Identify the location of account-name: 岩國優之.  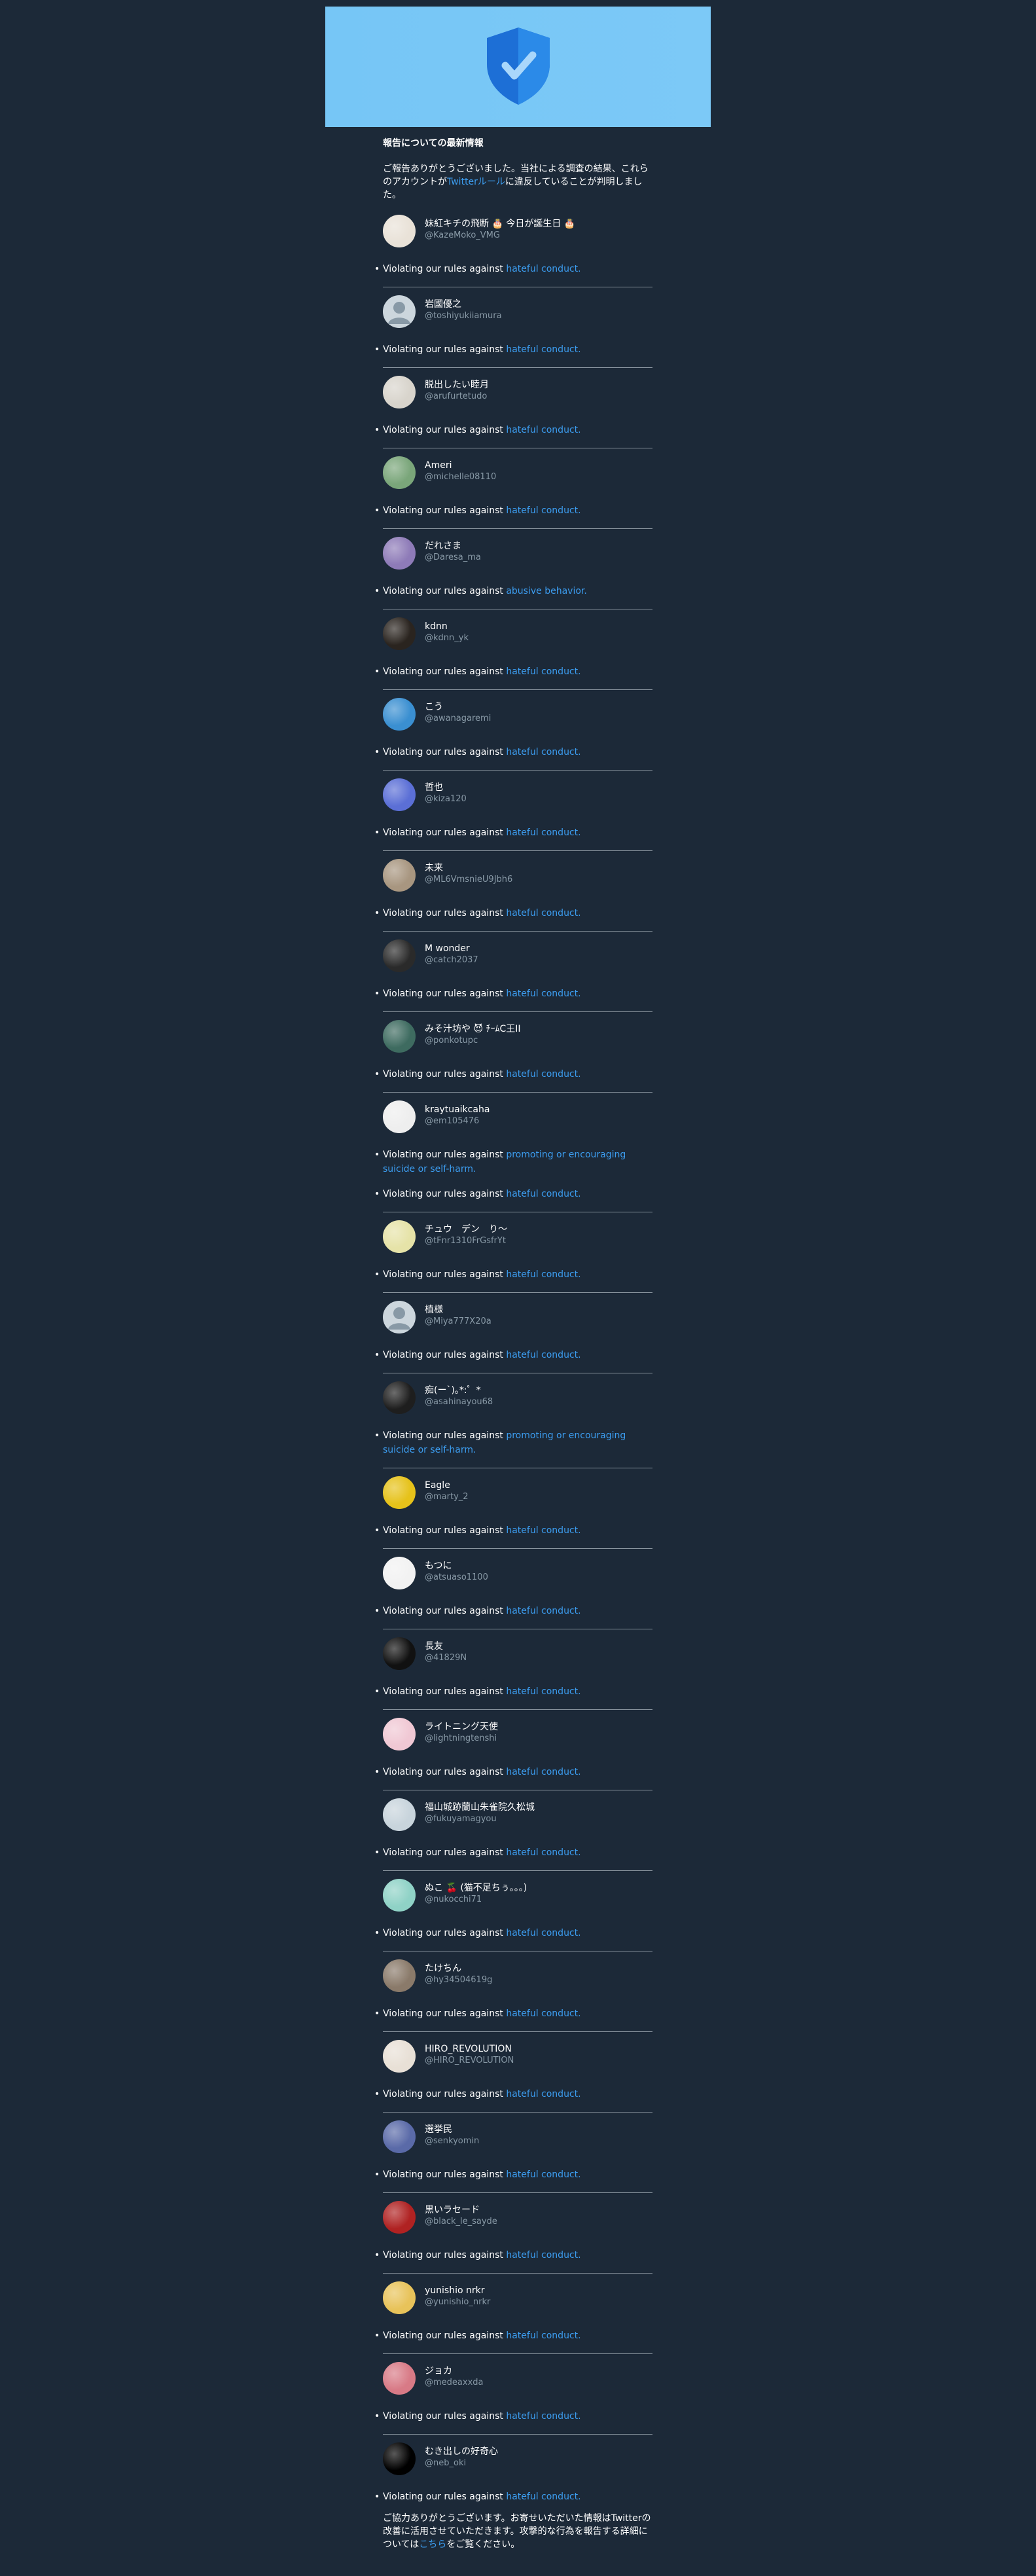
(443, 304).